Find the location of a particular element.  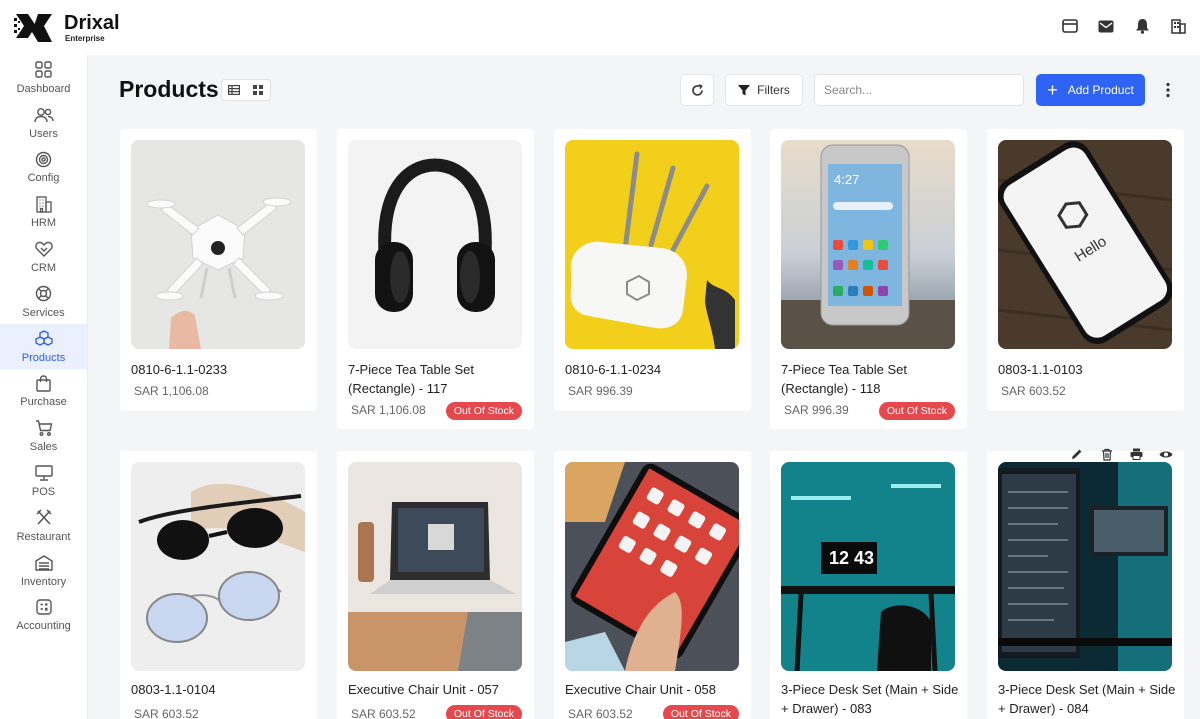

sidebar-item-sales: Sales is located at coordinates (43, 435).